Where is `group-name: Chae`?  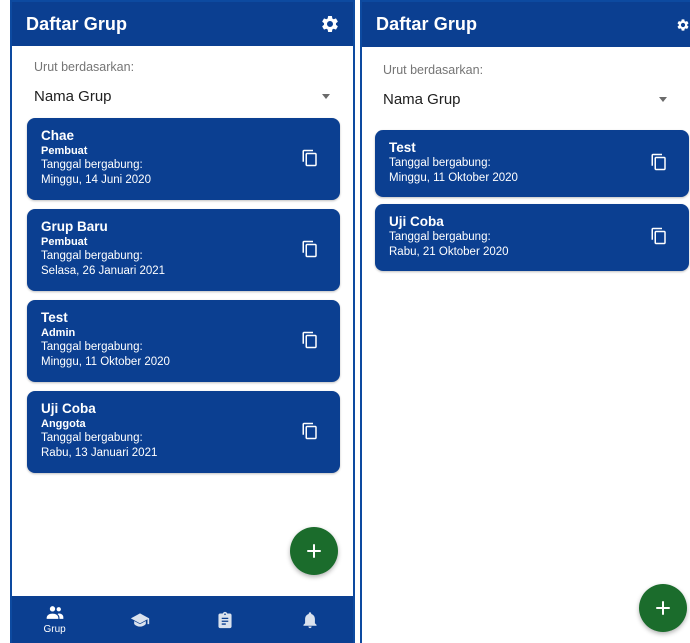
group-name: Chae is located at coordinates (58, 135).